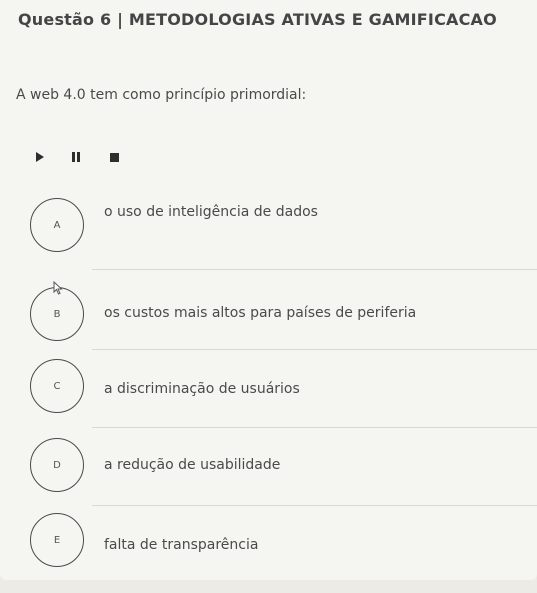 The image size is (537, 593). Describe the element at coordinates (268, 544) in the screenshot. I see `option-e: E falta de transparência` at that location.